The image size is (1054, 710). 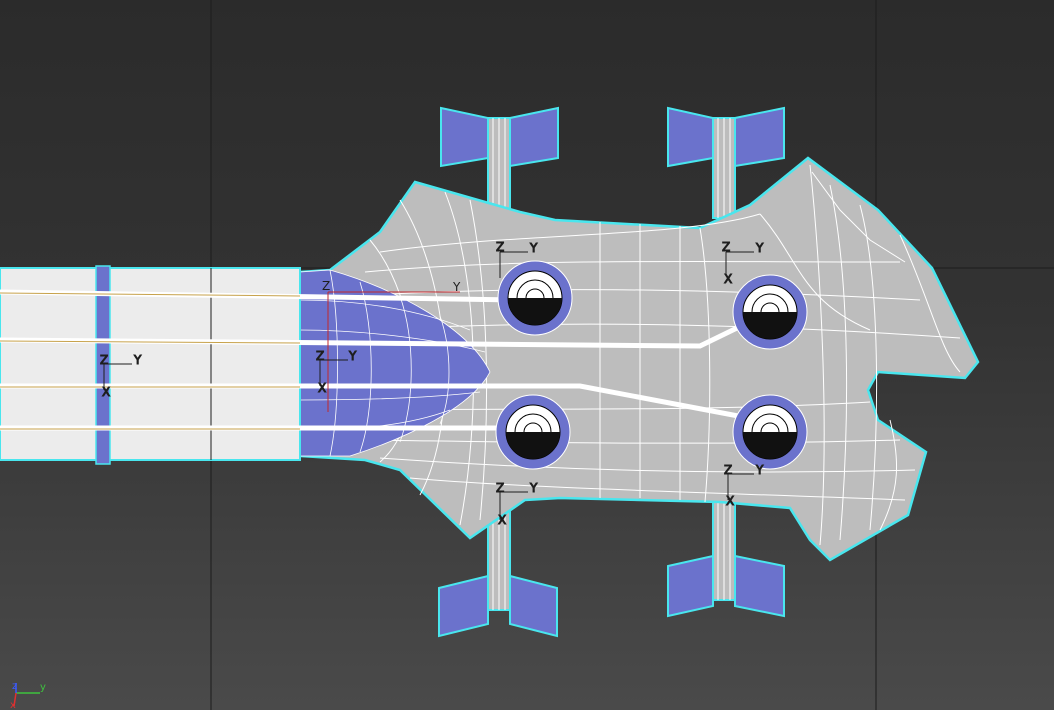 I want to click on world-axis-tripod-icon: z y x, so click(x=28, y=695).